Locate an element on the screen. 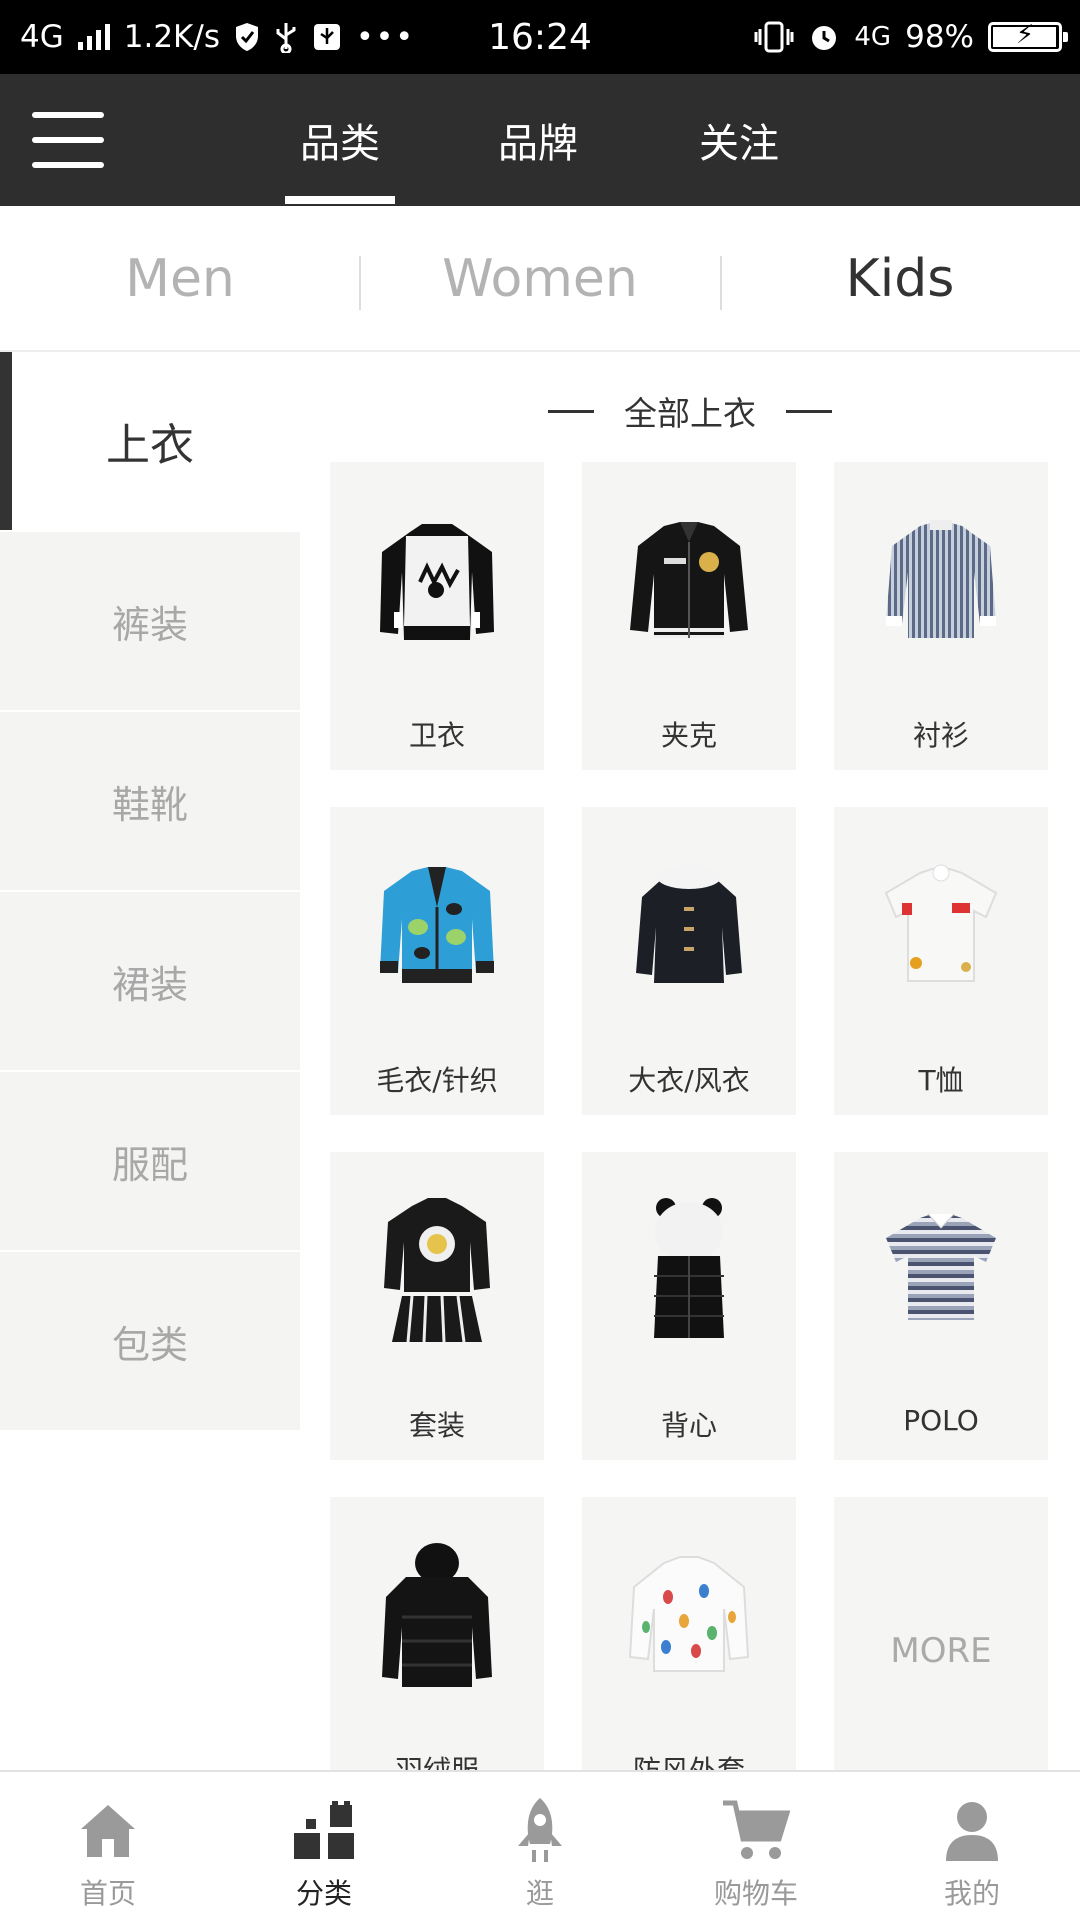 This screenshot has height=1920, width=1080. category-label: 毛衣/针织 is located at coordinates (437, 1080).